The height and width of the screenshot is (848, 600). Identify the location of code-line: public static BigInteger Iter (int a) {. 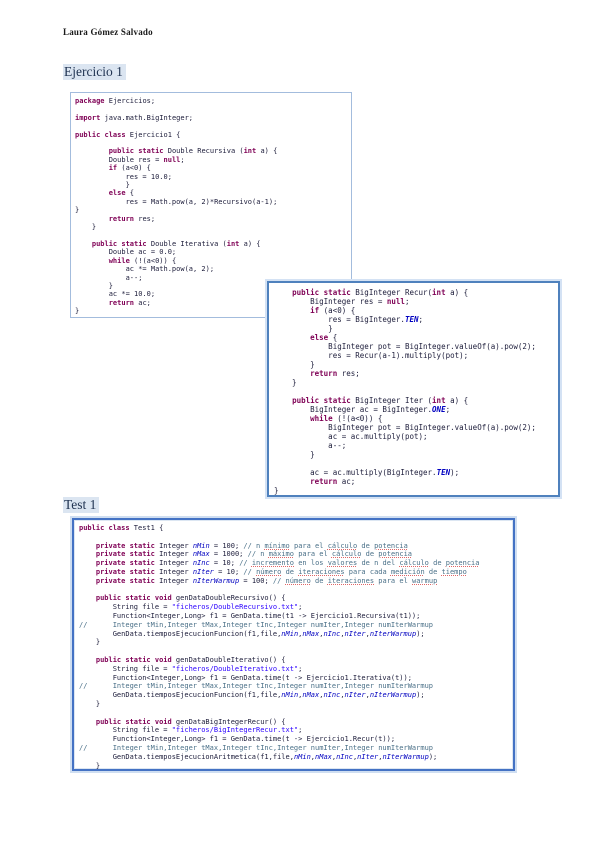
(380, 400).